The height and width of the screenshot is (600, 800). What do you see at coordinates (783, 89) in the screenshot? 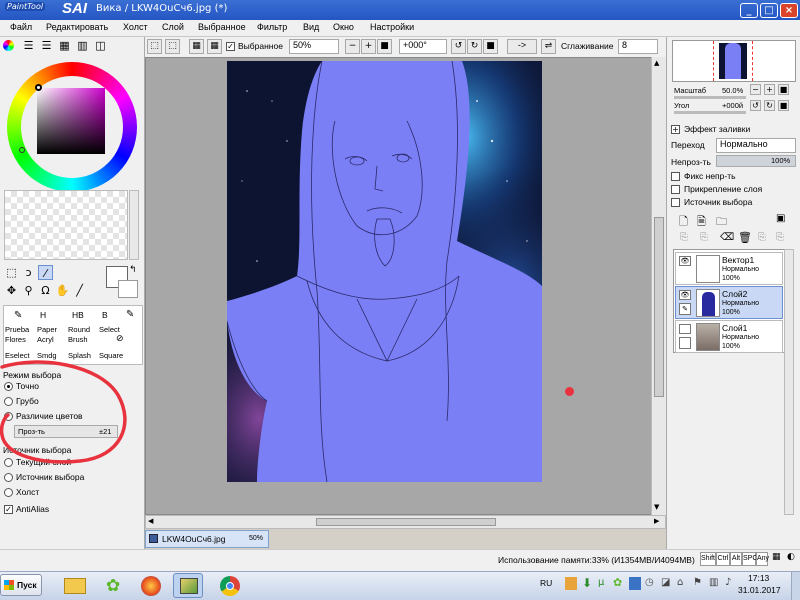
I see `nav-zoom-reset-icon: ■` at bounding box center [783, 89].